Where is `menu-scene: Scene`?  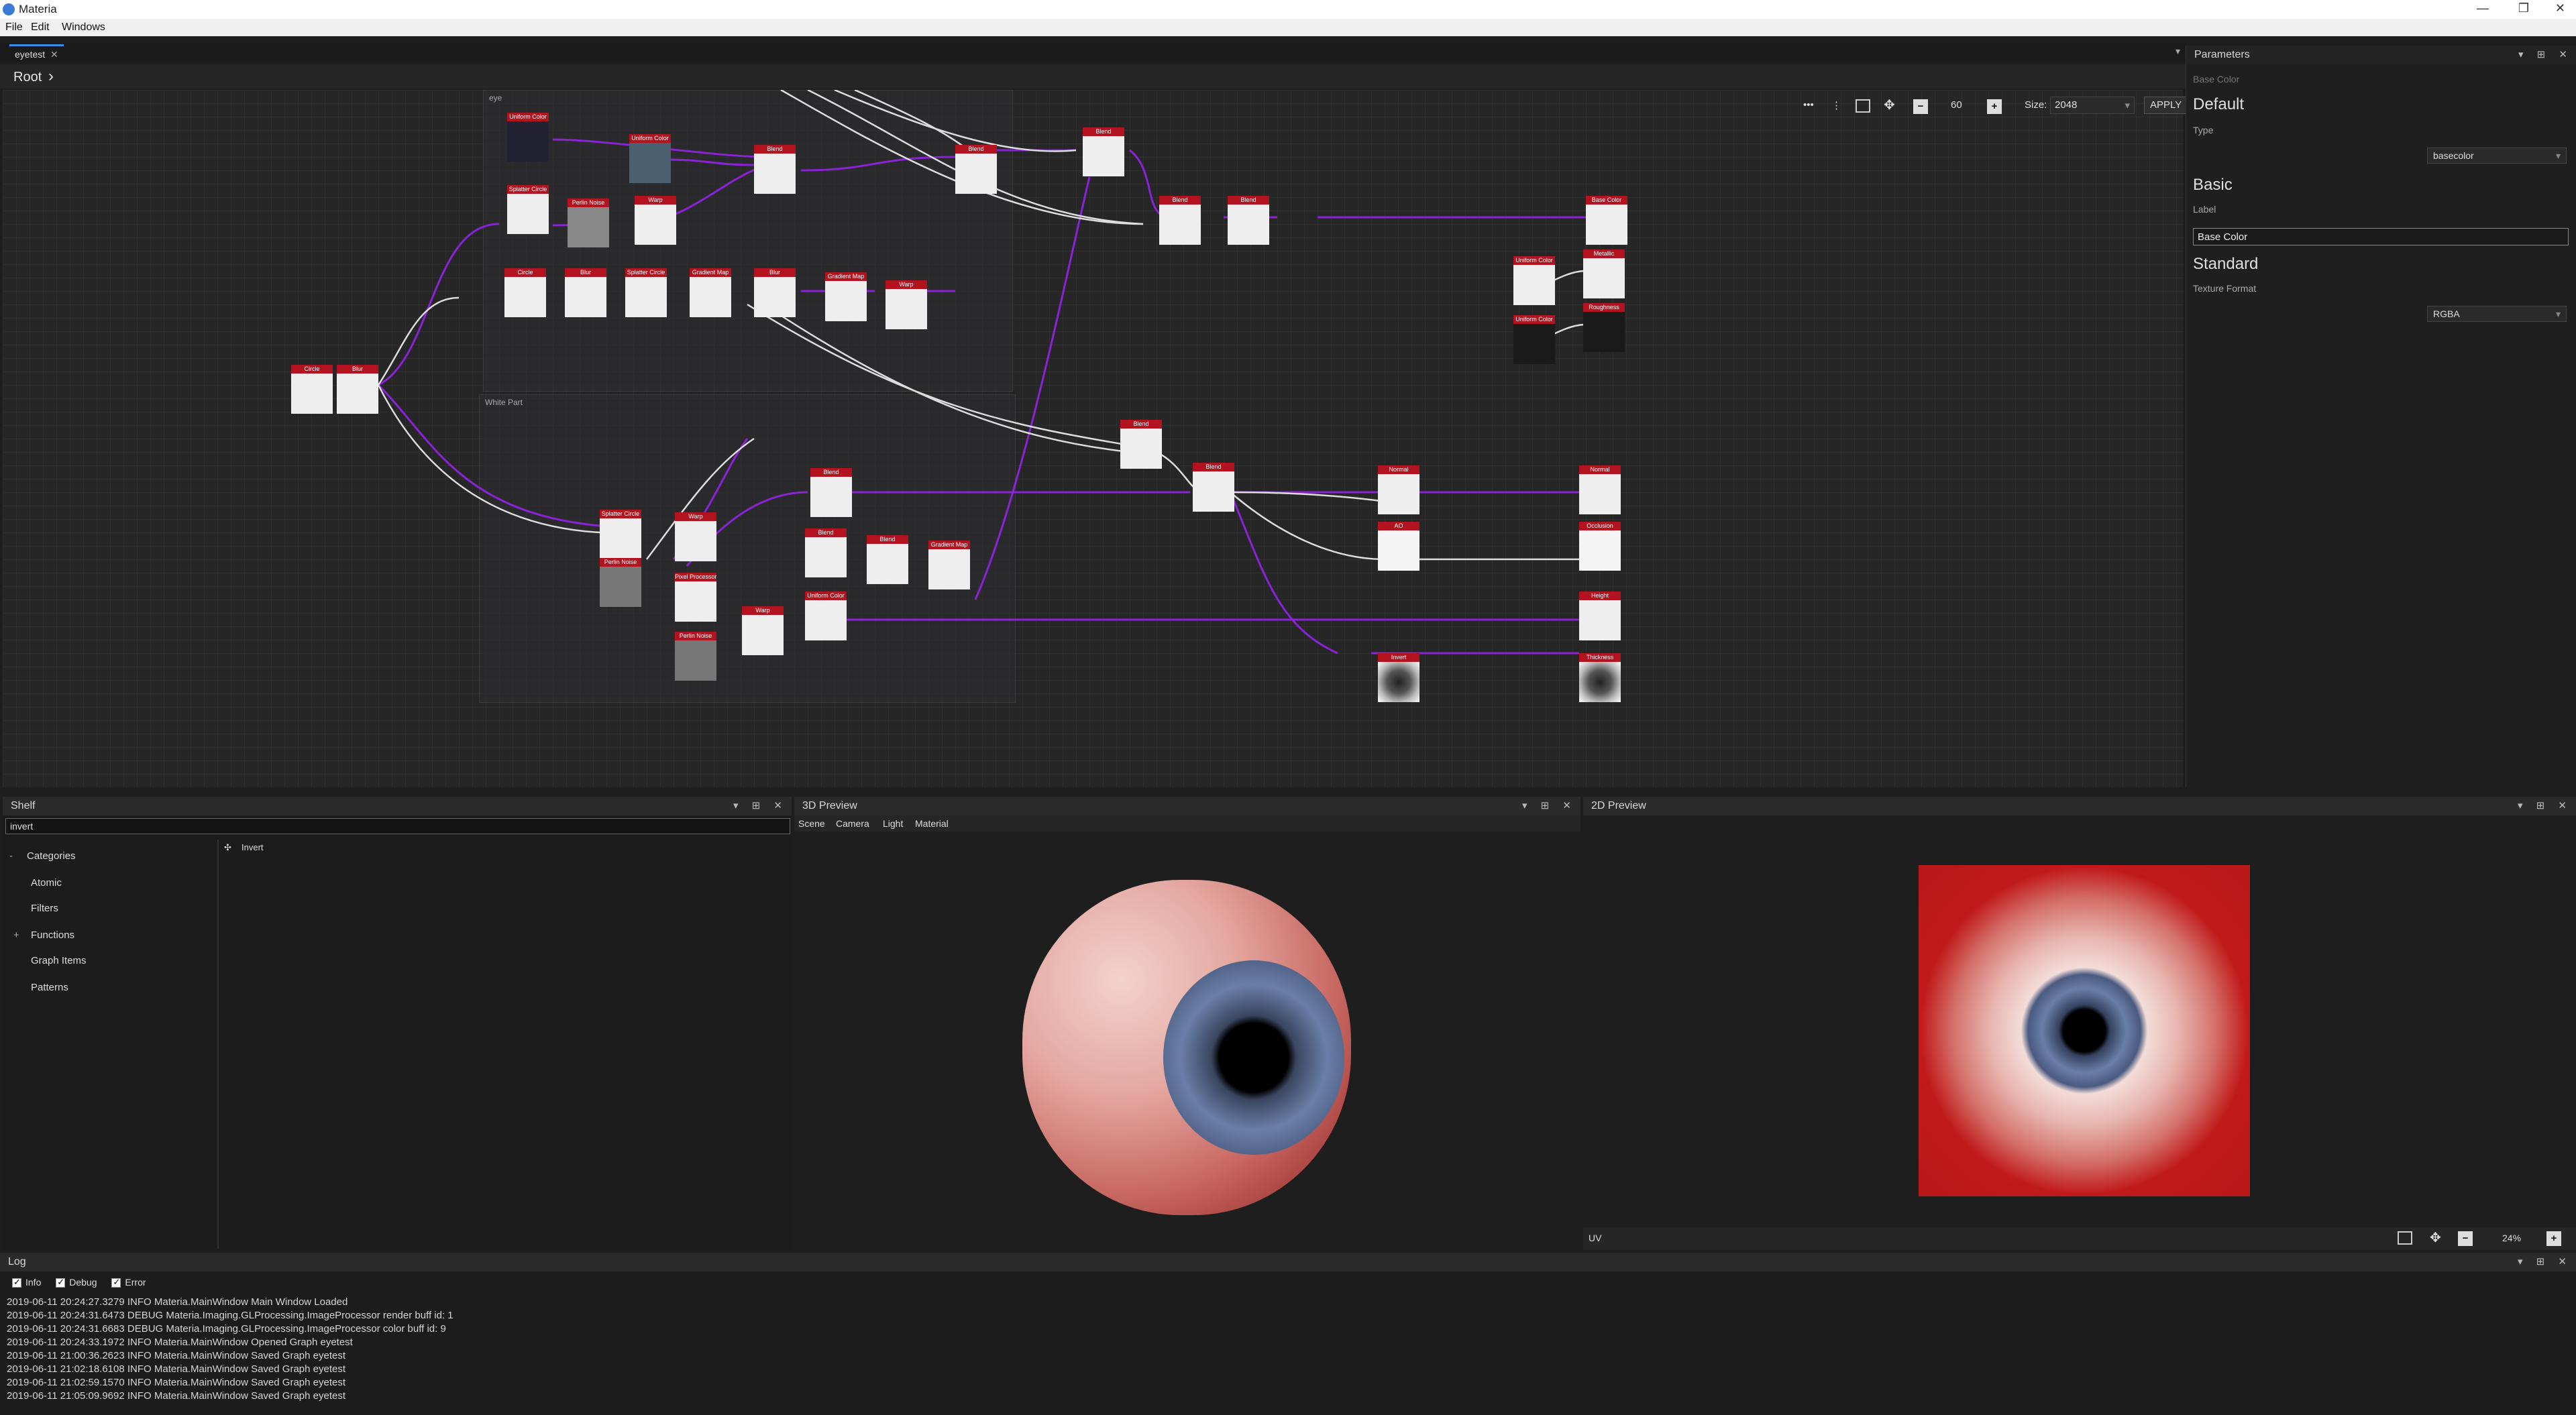
menu-scene: Scene is located at coordinates (811, 823).